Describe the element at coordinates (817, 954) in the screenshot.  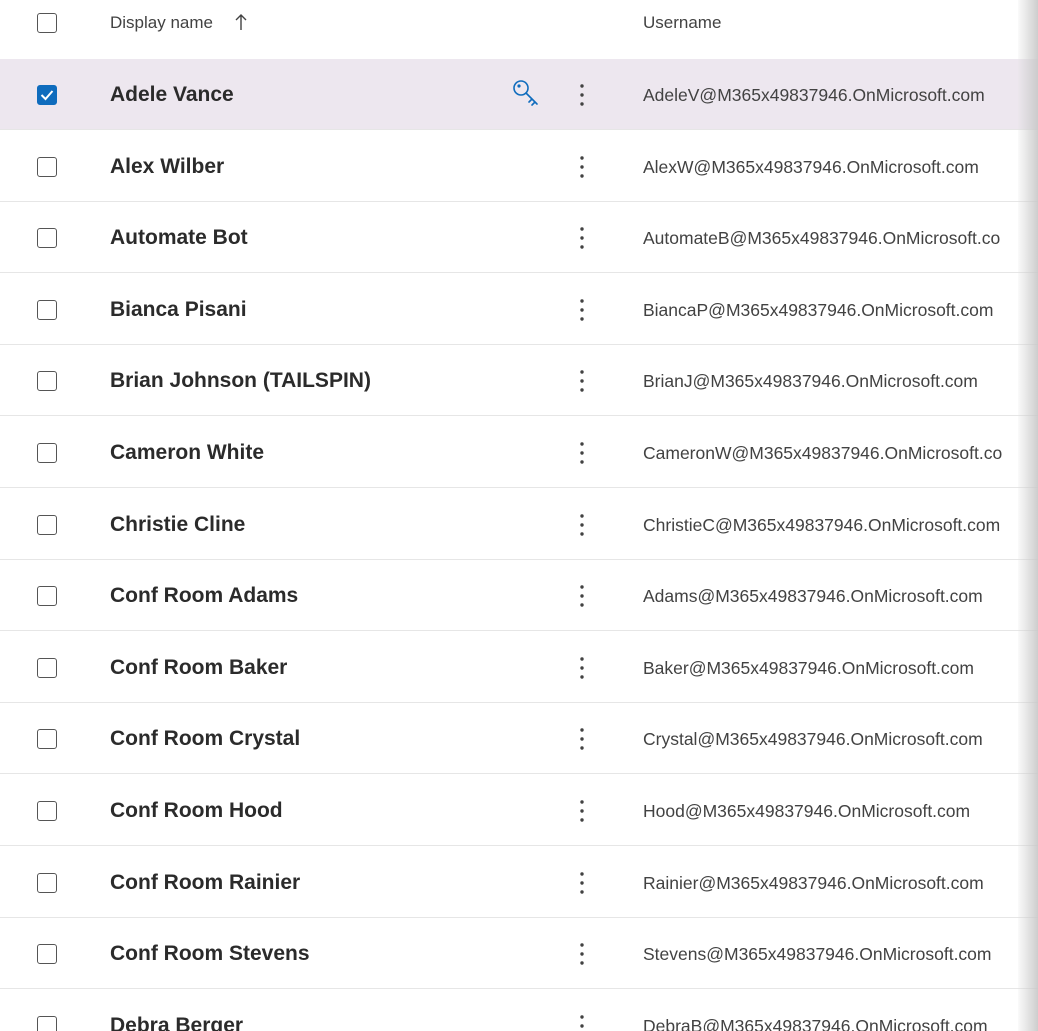
I see `username-text: Stevens@M365x49837946.OnMicrosoft.com` at that location.